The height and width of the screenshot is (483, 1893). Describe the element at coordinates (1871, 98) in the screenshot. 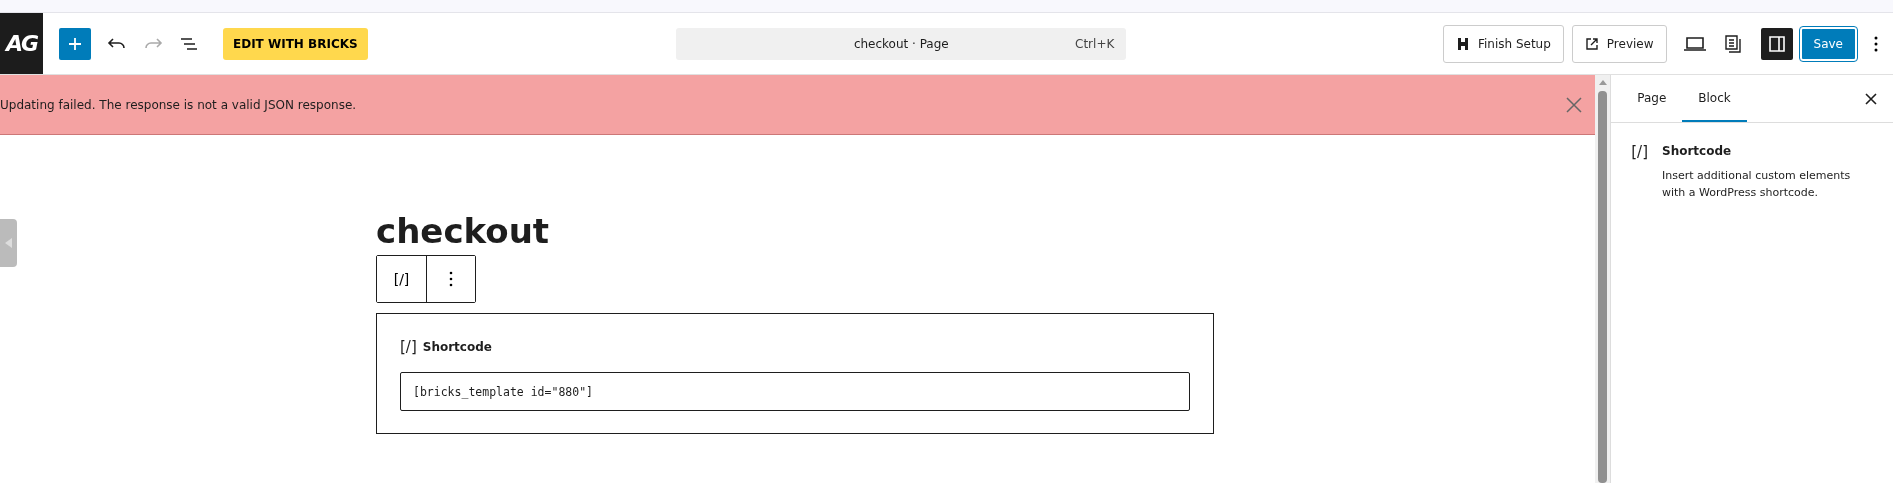

I see `close-icon` at that location.